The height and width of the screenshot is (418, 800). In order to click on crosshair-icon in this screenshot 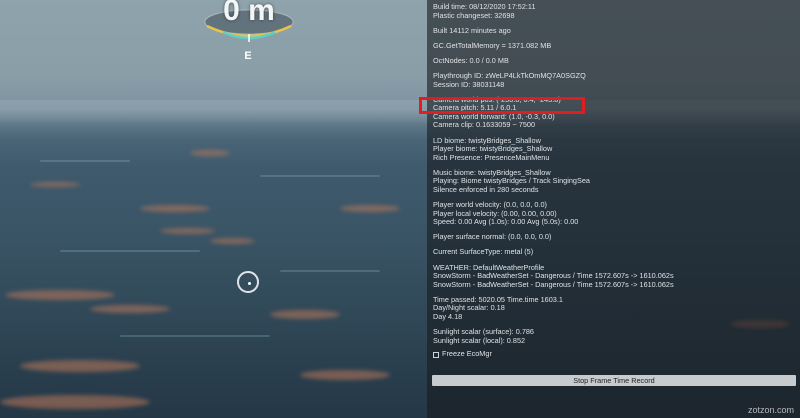, I will do `click(248, 282)`.